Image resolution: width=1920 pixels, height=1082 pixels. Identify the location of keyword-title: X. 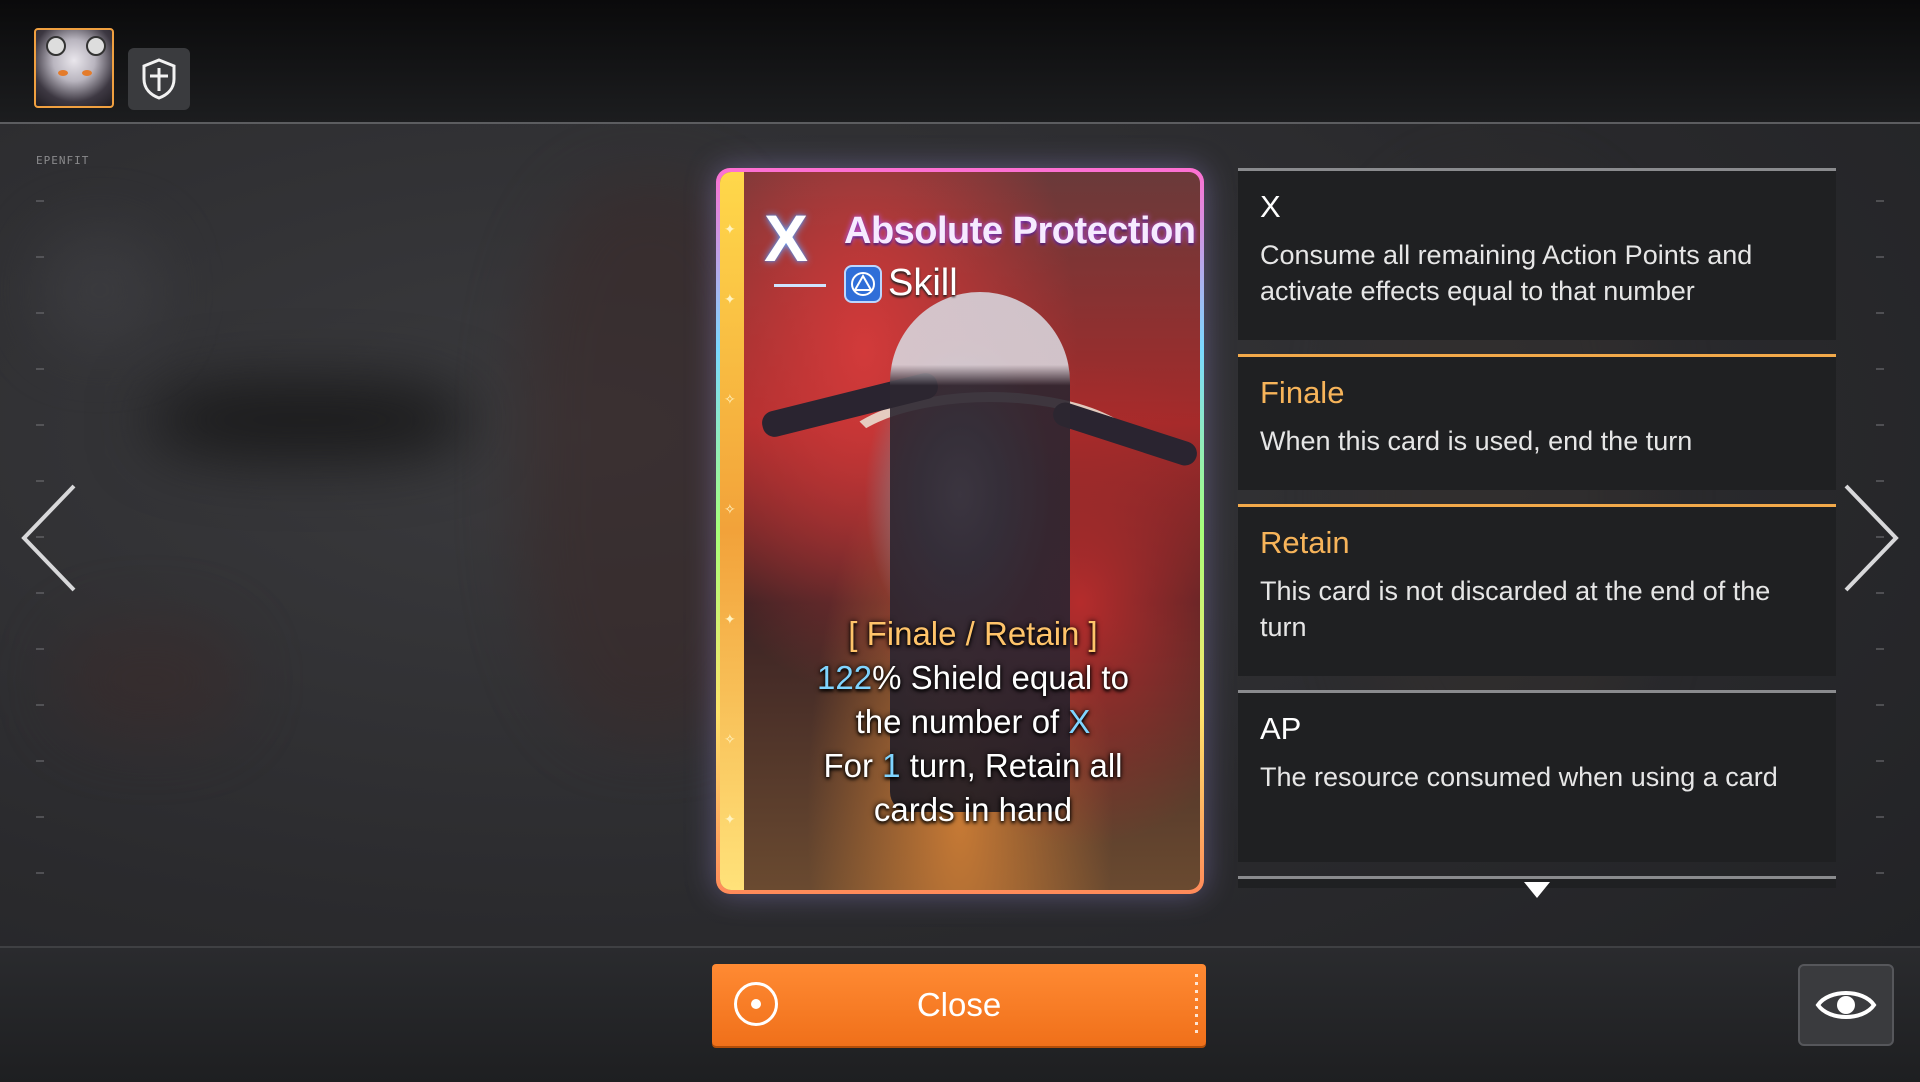
(1270, 206).